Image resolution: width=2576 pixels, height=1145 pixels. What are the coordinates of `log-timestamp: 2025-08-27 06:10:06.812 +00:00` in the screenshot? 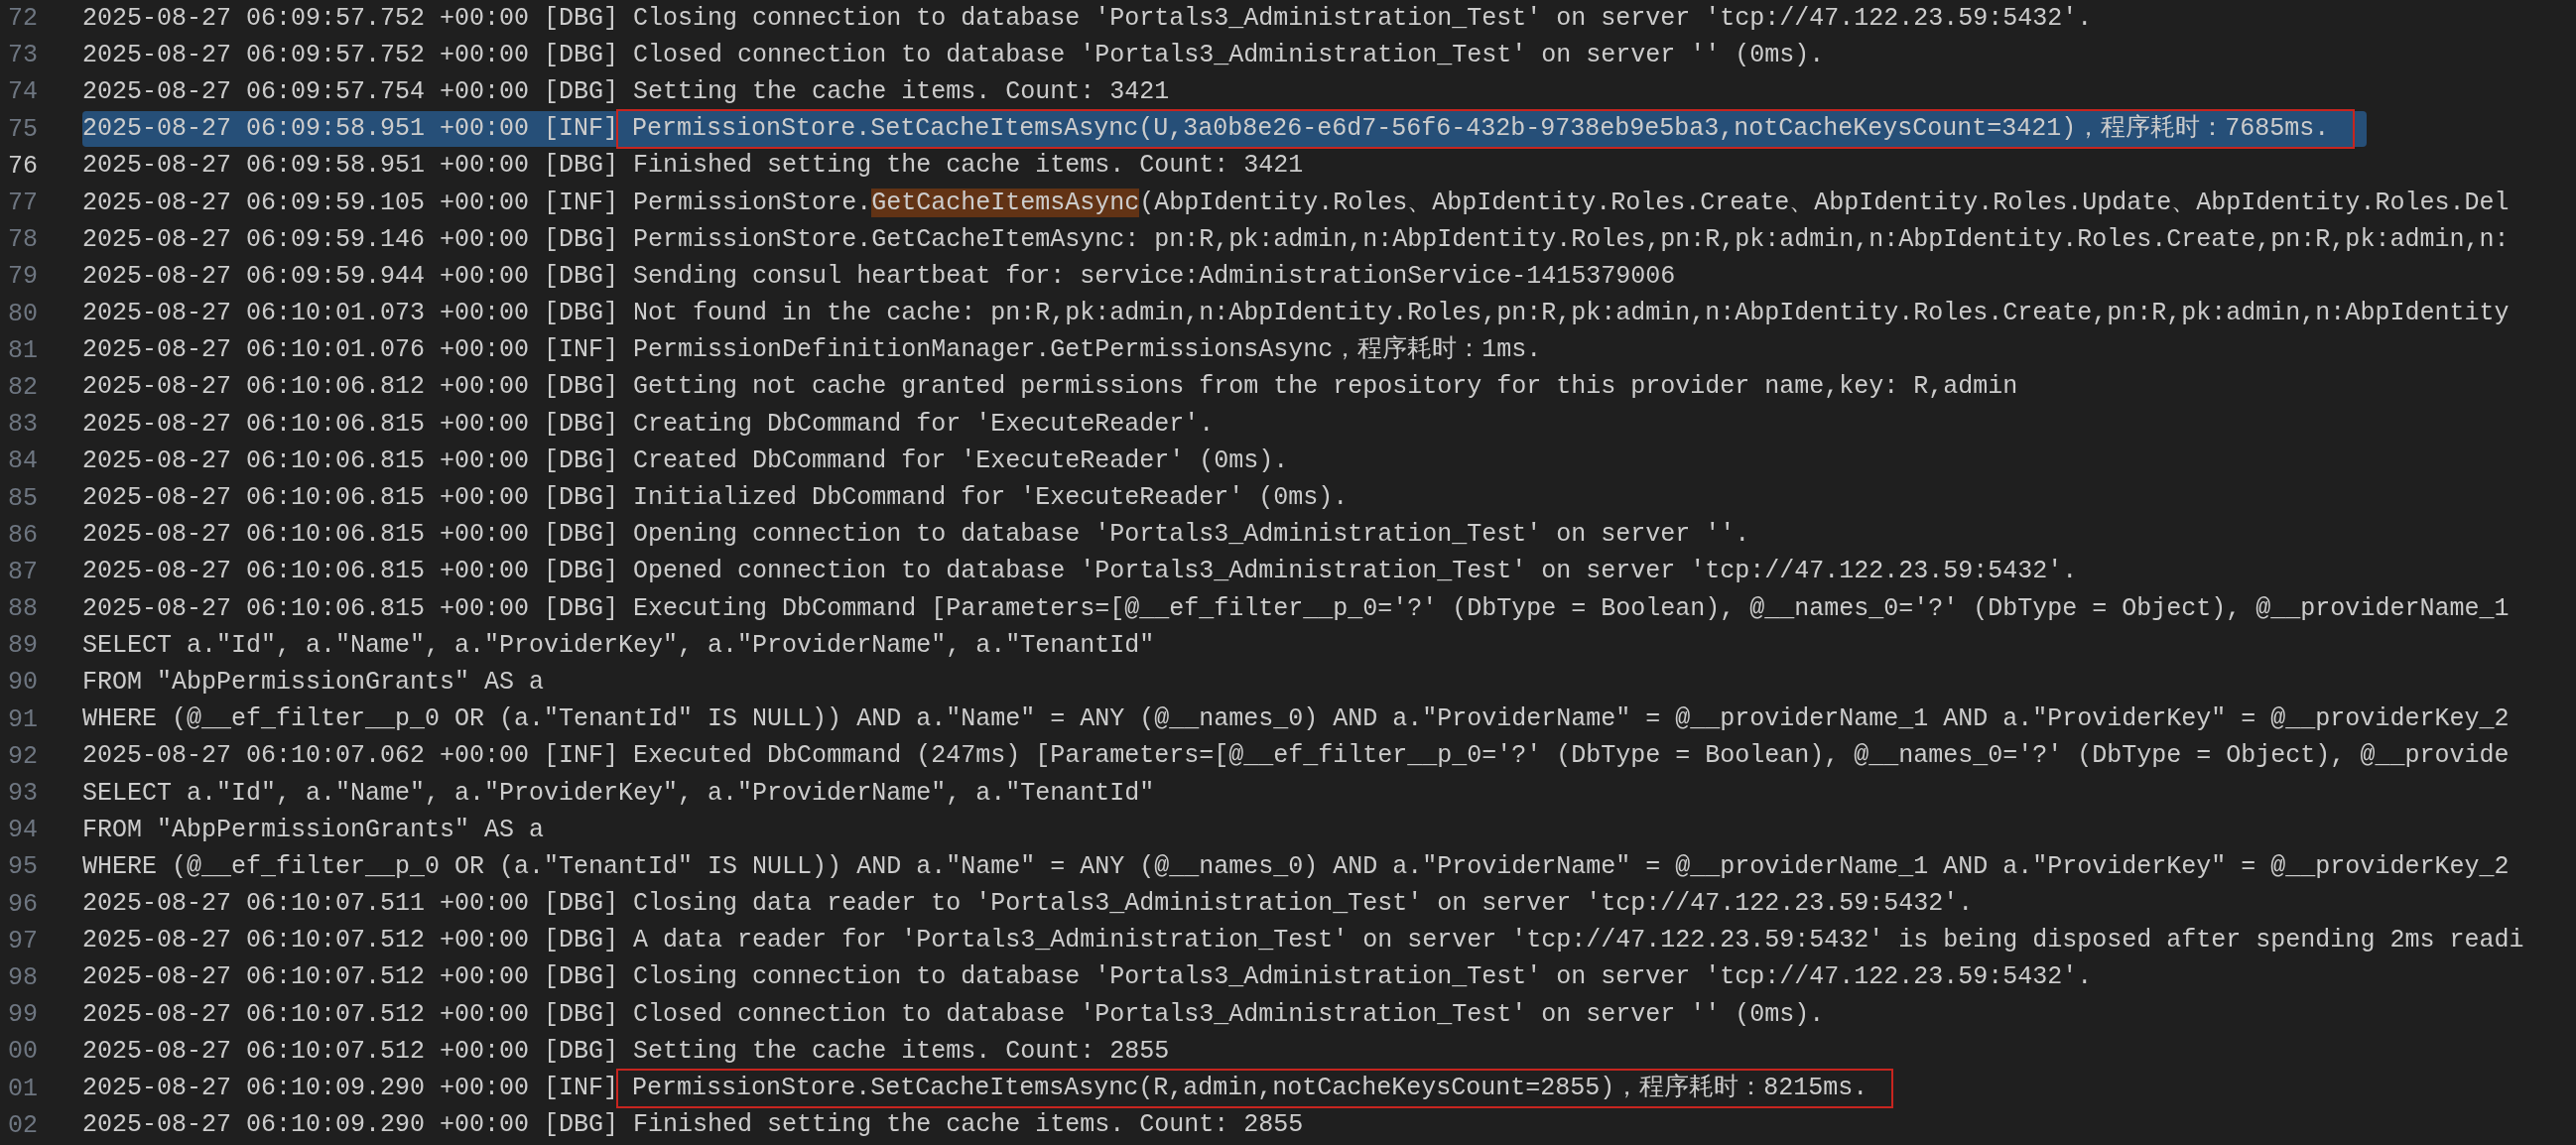 It's located at (306, 387).